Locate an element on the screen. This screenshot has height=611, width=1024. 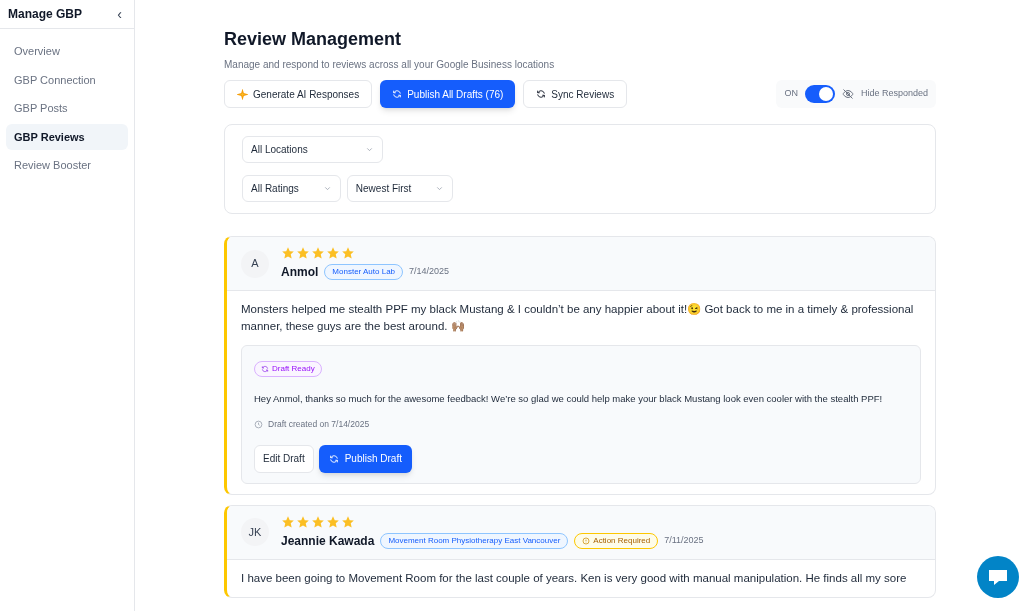
location-tag: Monster Auto Lab is located at coordinates (364, 272).